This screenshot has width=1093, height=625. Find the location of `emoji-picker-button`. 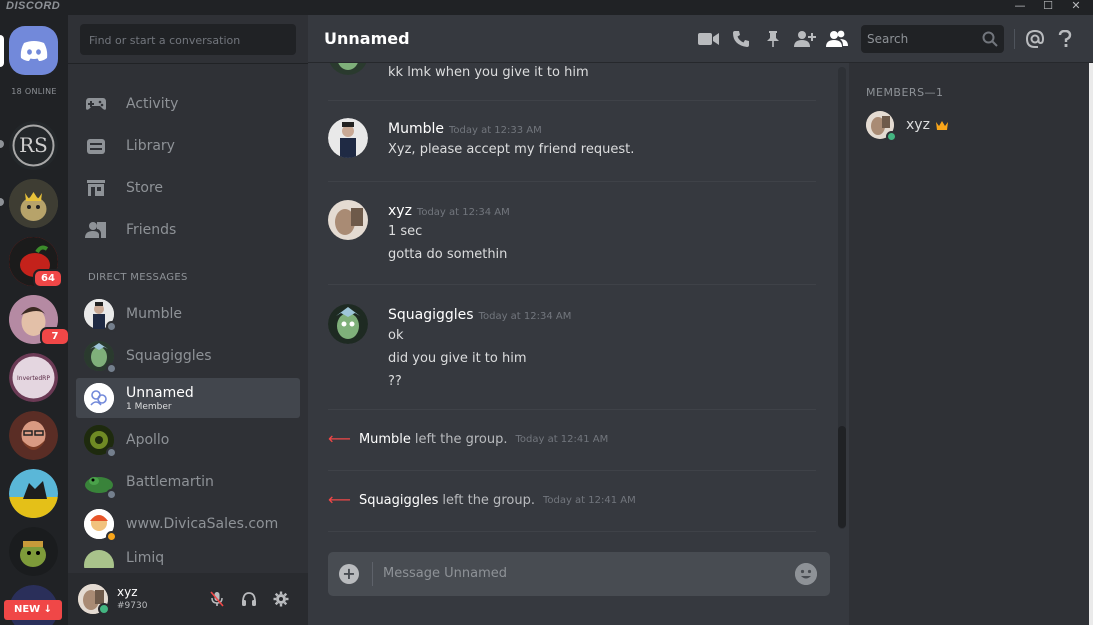

emoji-picker-button is located at coordinates (806, 574).